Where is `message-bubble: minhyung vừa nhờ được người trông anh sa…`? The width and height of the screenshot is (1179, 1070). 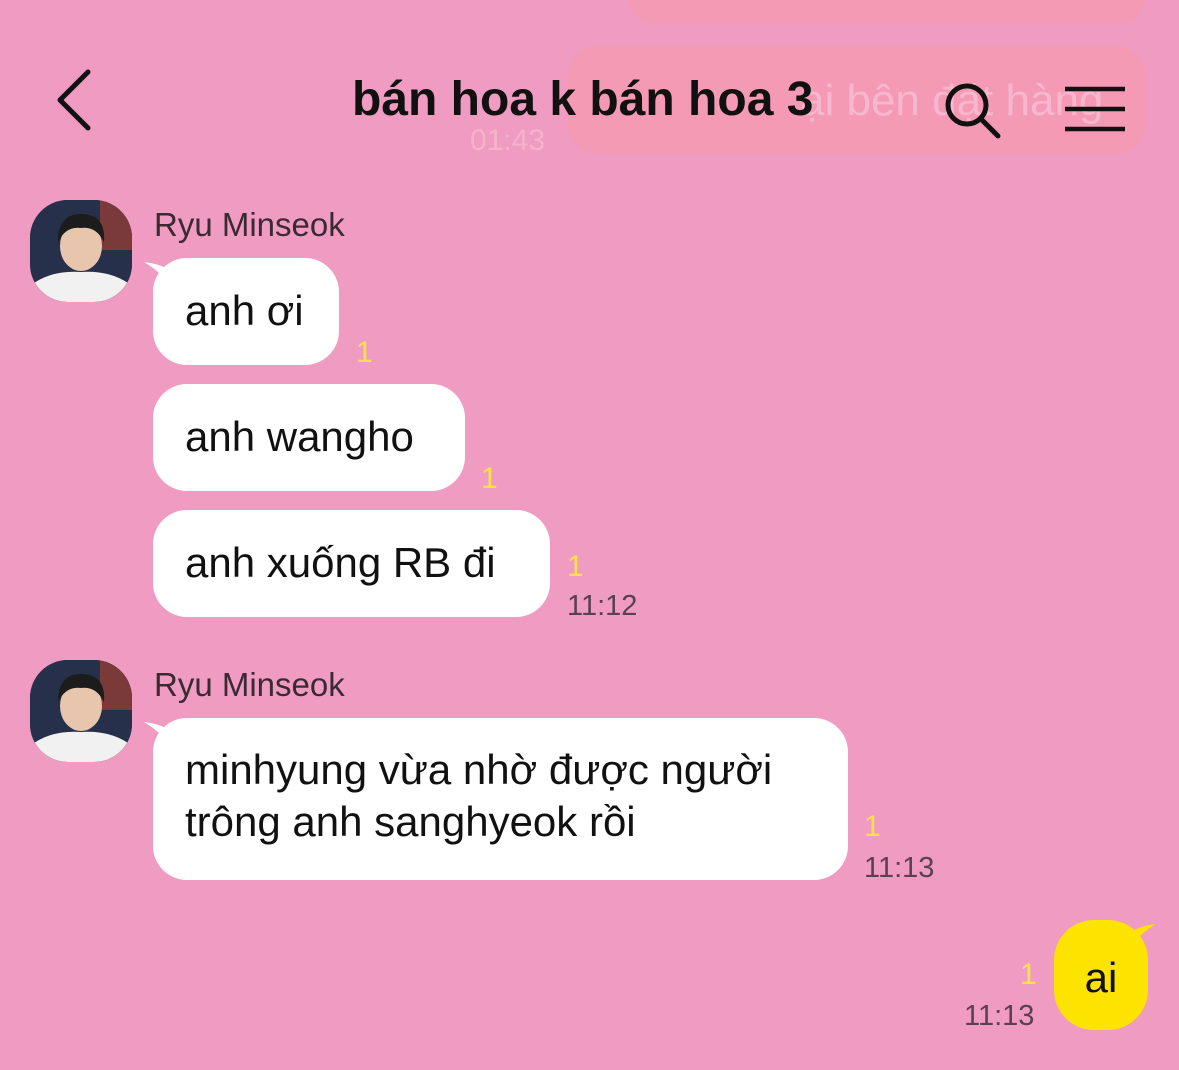
message-bubble: minhyung vừa nhờ được người trông anh sa… is located at coordinates (500, 799).